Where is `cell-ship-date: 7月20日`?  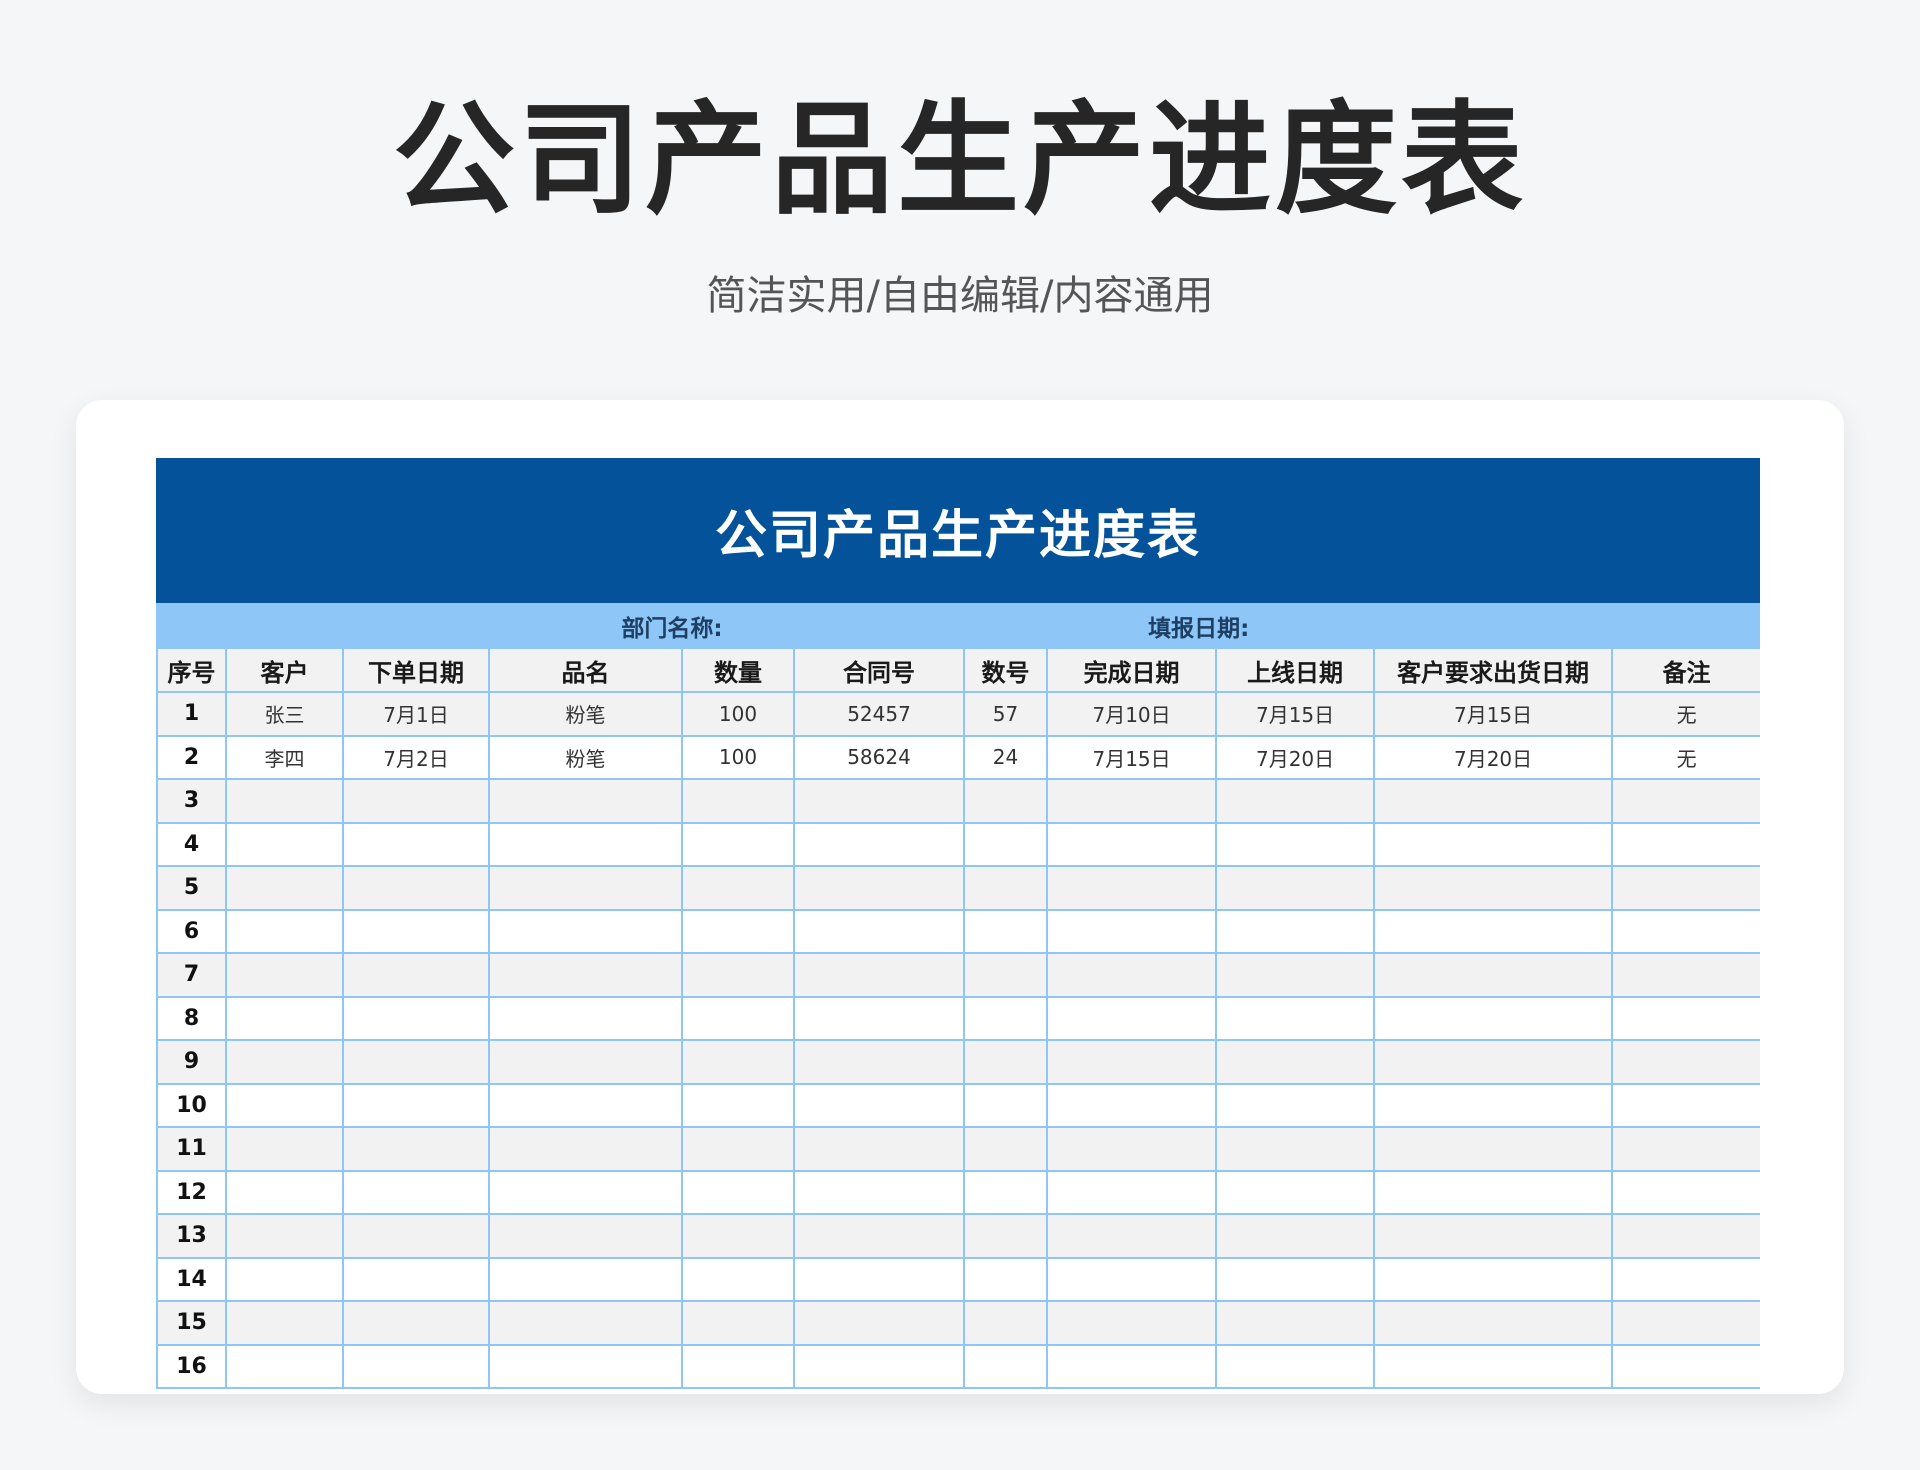
cell-ship-date: 7月20日 is located at coordinates (1493, 757).